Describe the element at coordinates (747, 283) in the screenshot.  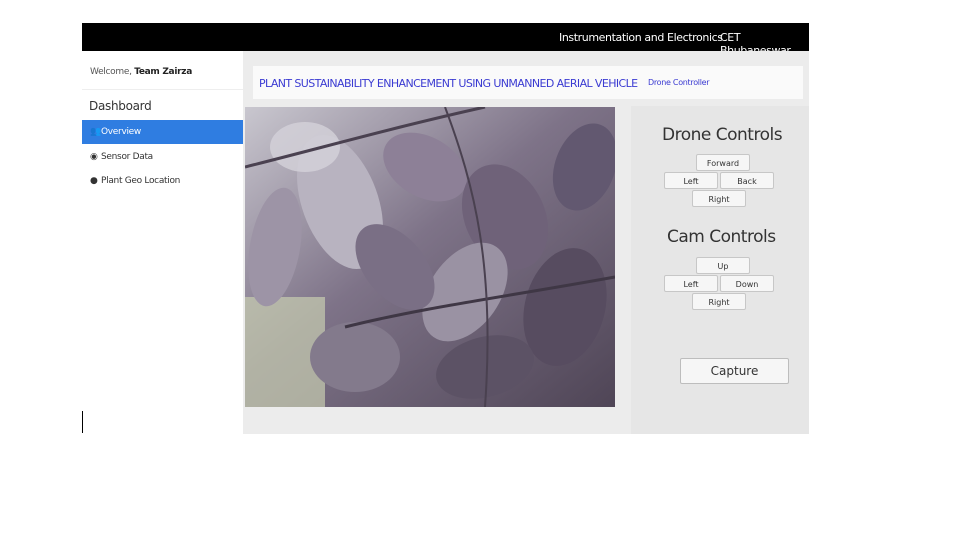
I see `cam-down-button: Down` at that location.